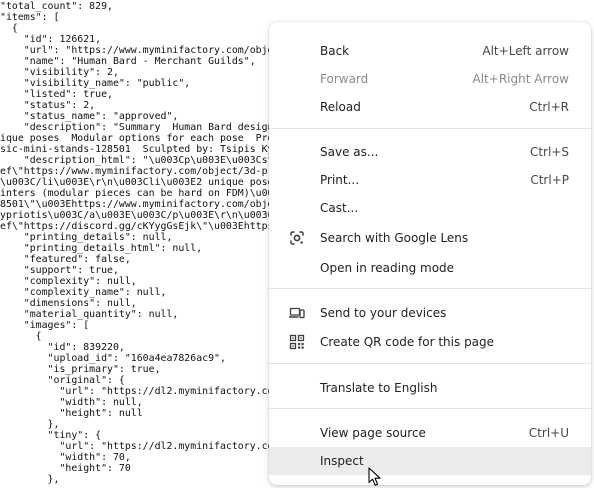 This screenshot has height=488, width=594. What do you see at coordinates (383, 313) in the screenshot?
I see `menu-item-label: Send to your devices` at bounding box center [383, 313].